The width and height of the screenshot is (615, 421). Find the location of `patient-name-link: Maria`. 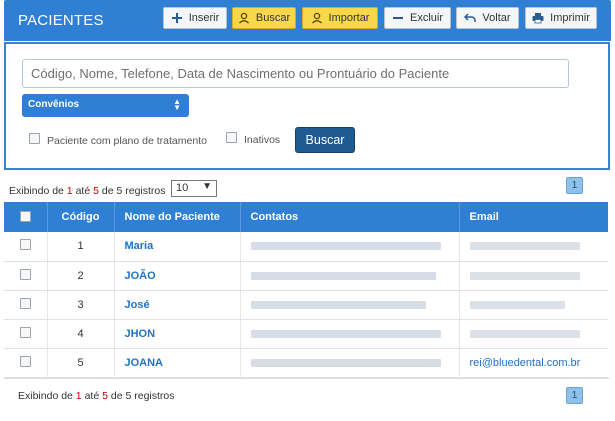

patient-name-link: Maria is located at coordinates (177, 247).